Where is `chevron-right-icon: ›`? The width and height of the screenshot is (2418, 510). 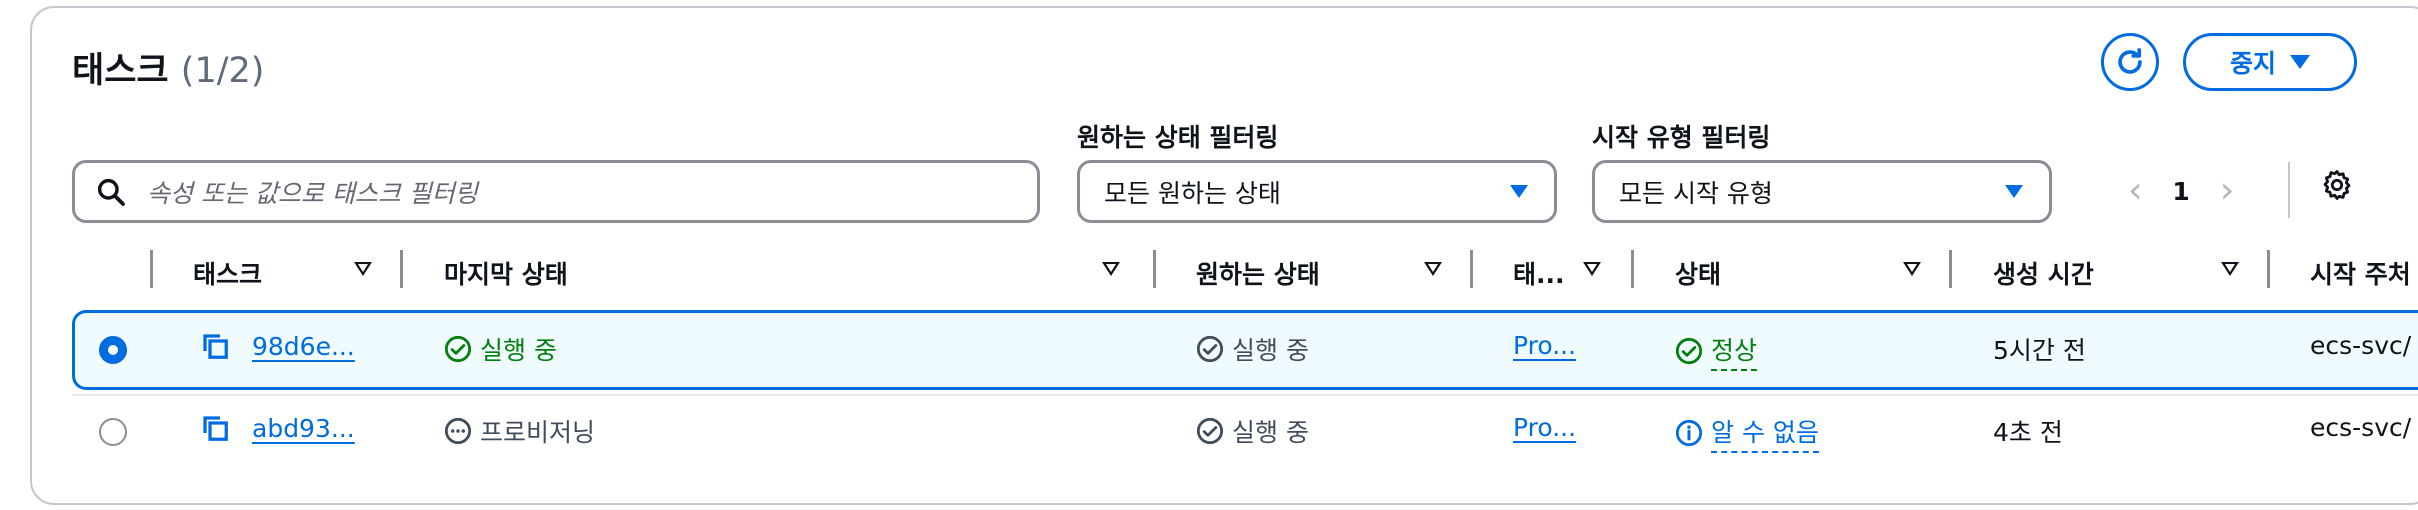 chevron-right-icon: › is located at coordinates (2227, 191).